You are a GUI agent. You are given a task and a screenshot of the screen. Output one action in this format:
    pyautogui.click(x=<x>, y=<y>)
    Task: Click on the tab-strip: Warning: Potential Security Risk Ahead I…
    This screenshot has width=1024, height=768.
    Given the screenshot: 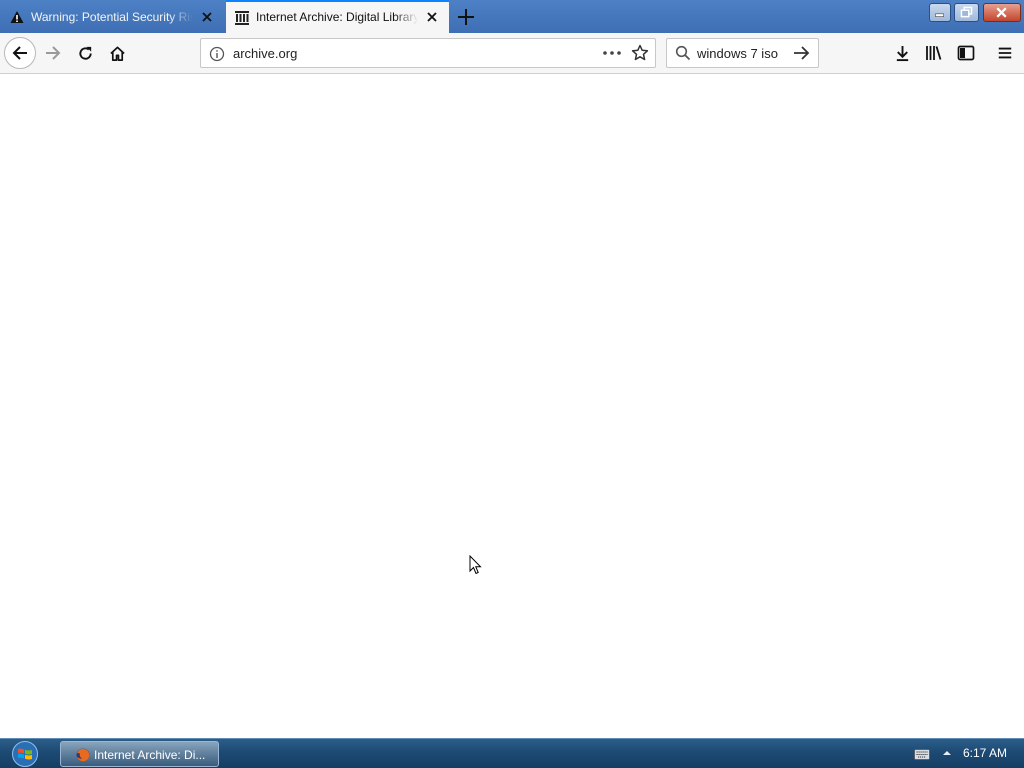 What is the action you would take?
    pyautogui.click(x=512, y=16)
    